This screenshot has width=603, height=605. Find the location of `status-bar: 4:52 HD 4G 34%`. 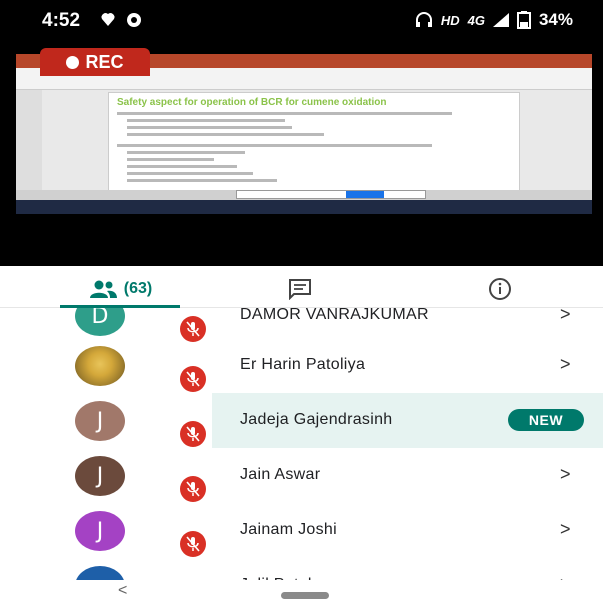

status-bar: 4:52 HD 4G 34% is located at coordinates (301, 22).